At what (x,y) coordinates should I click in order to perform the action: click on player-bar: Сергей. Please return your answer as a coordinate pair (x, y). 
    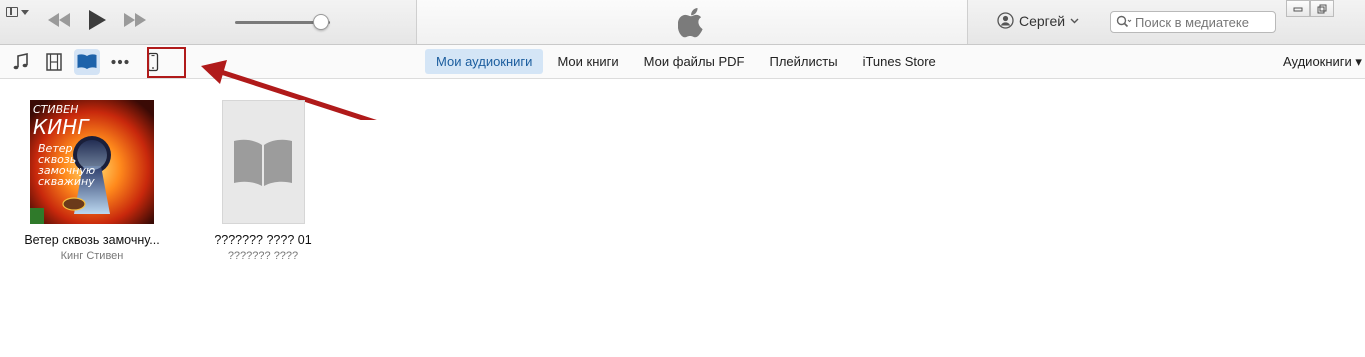
    Looking at the image, I should click on (682, 22).